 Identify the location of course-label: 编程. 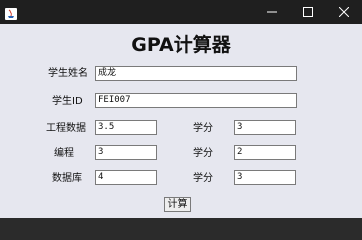
(64, 153).